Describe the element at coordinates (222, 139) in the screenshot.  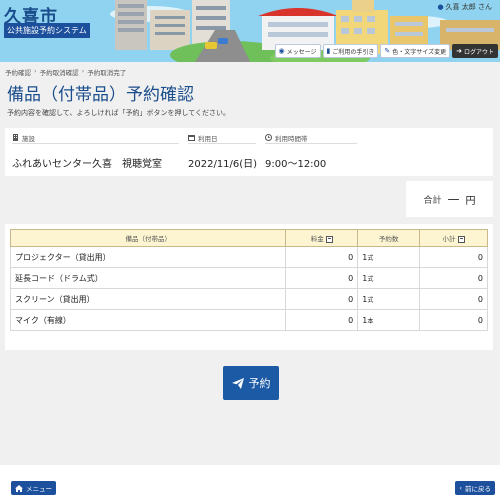
I see `date-label: 利用日` at that location.